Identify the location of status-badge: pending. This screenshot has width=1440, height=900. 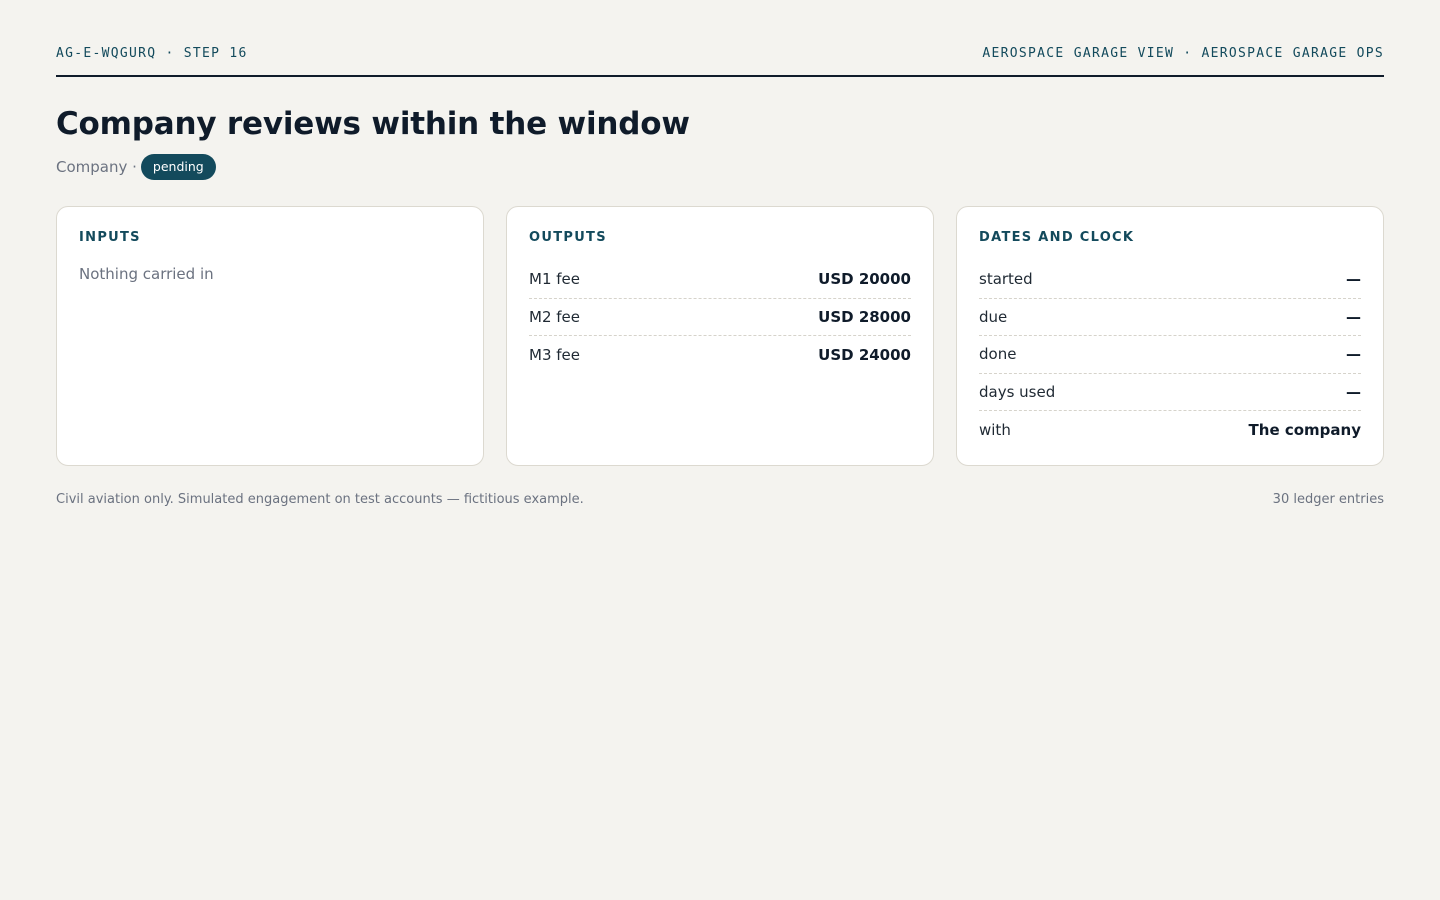
(178, 167).